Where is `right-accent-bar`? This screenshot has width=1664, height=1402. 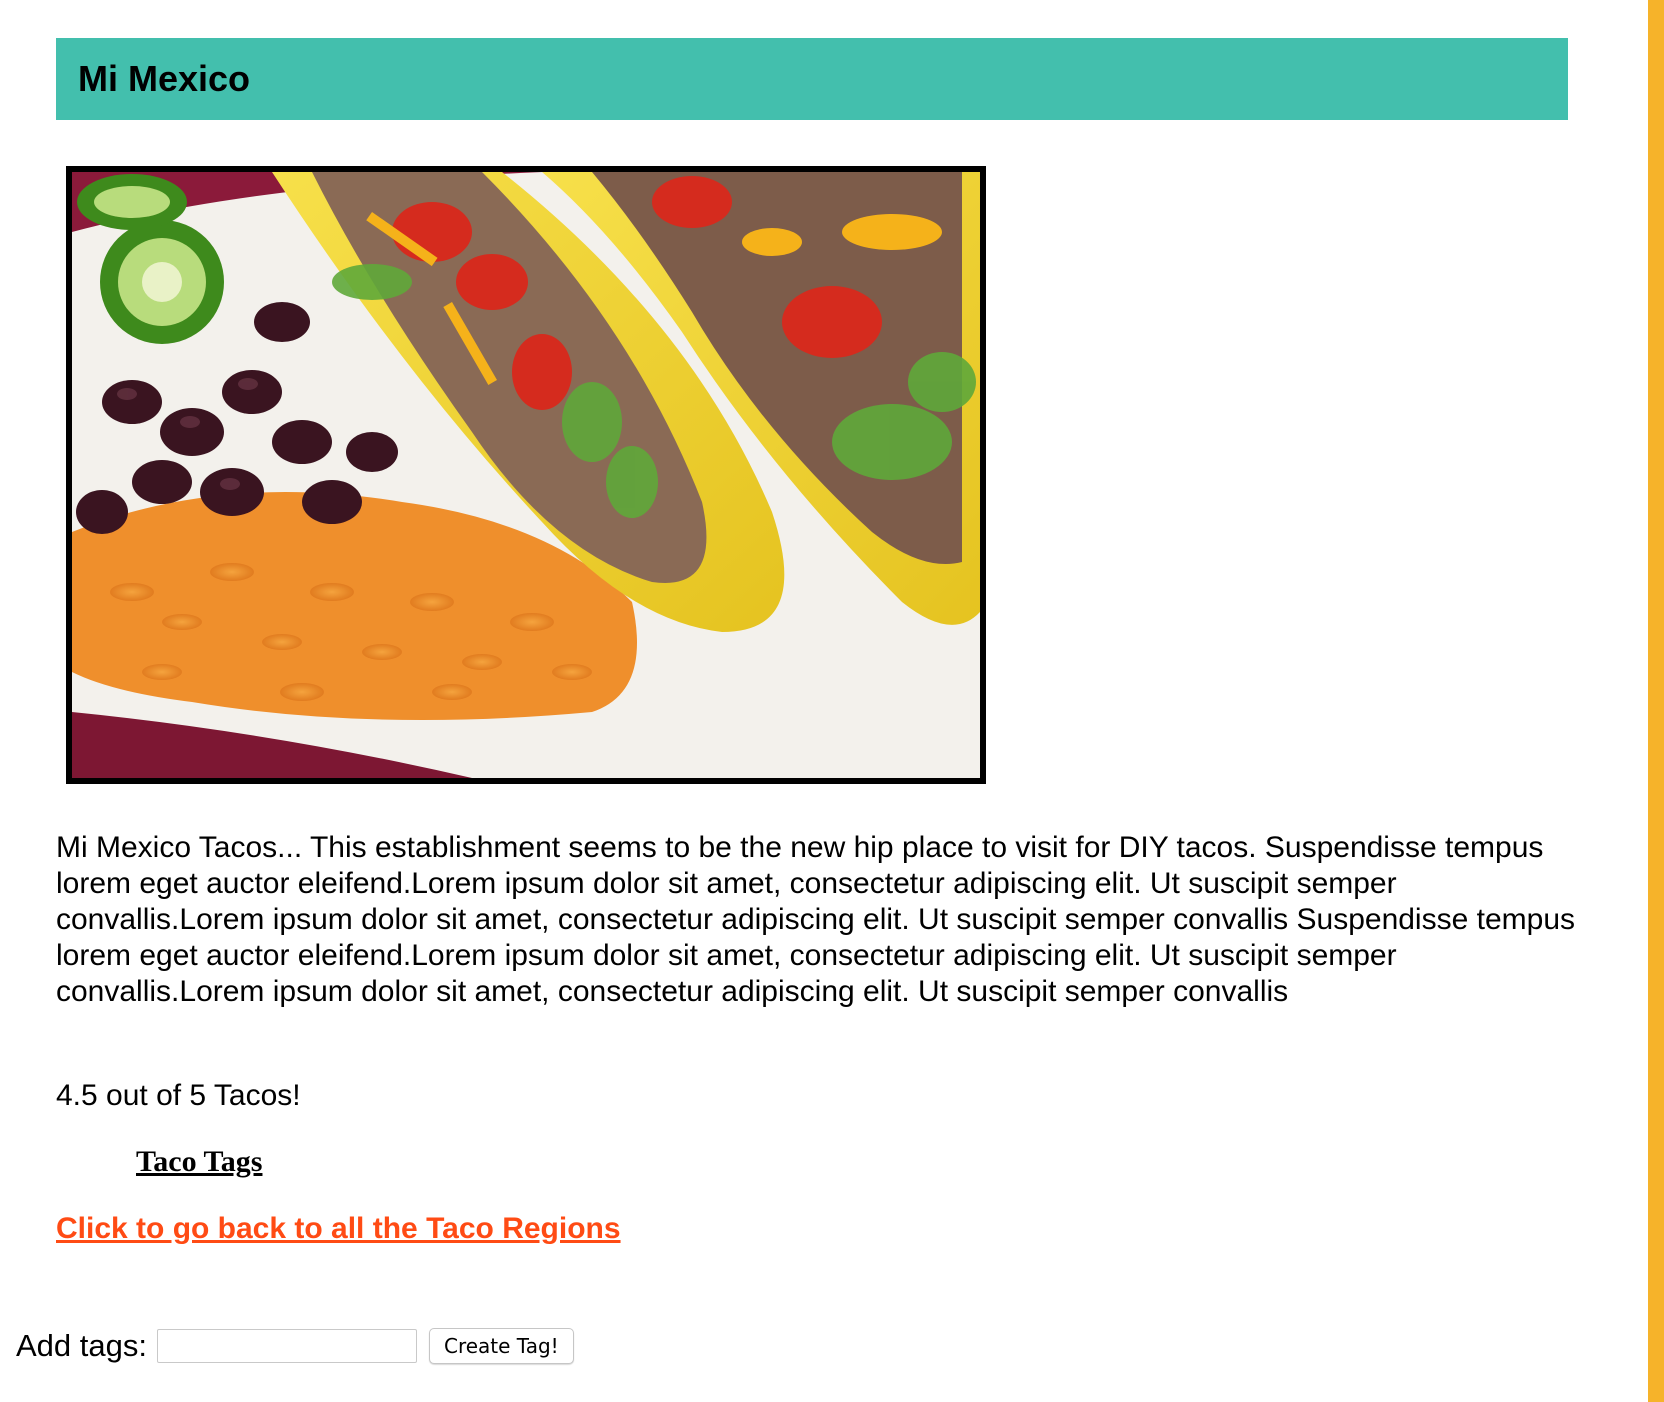
right-accent-bar is located at coordinates (1656, 701).